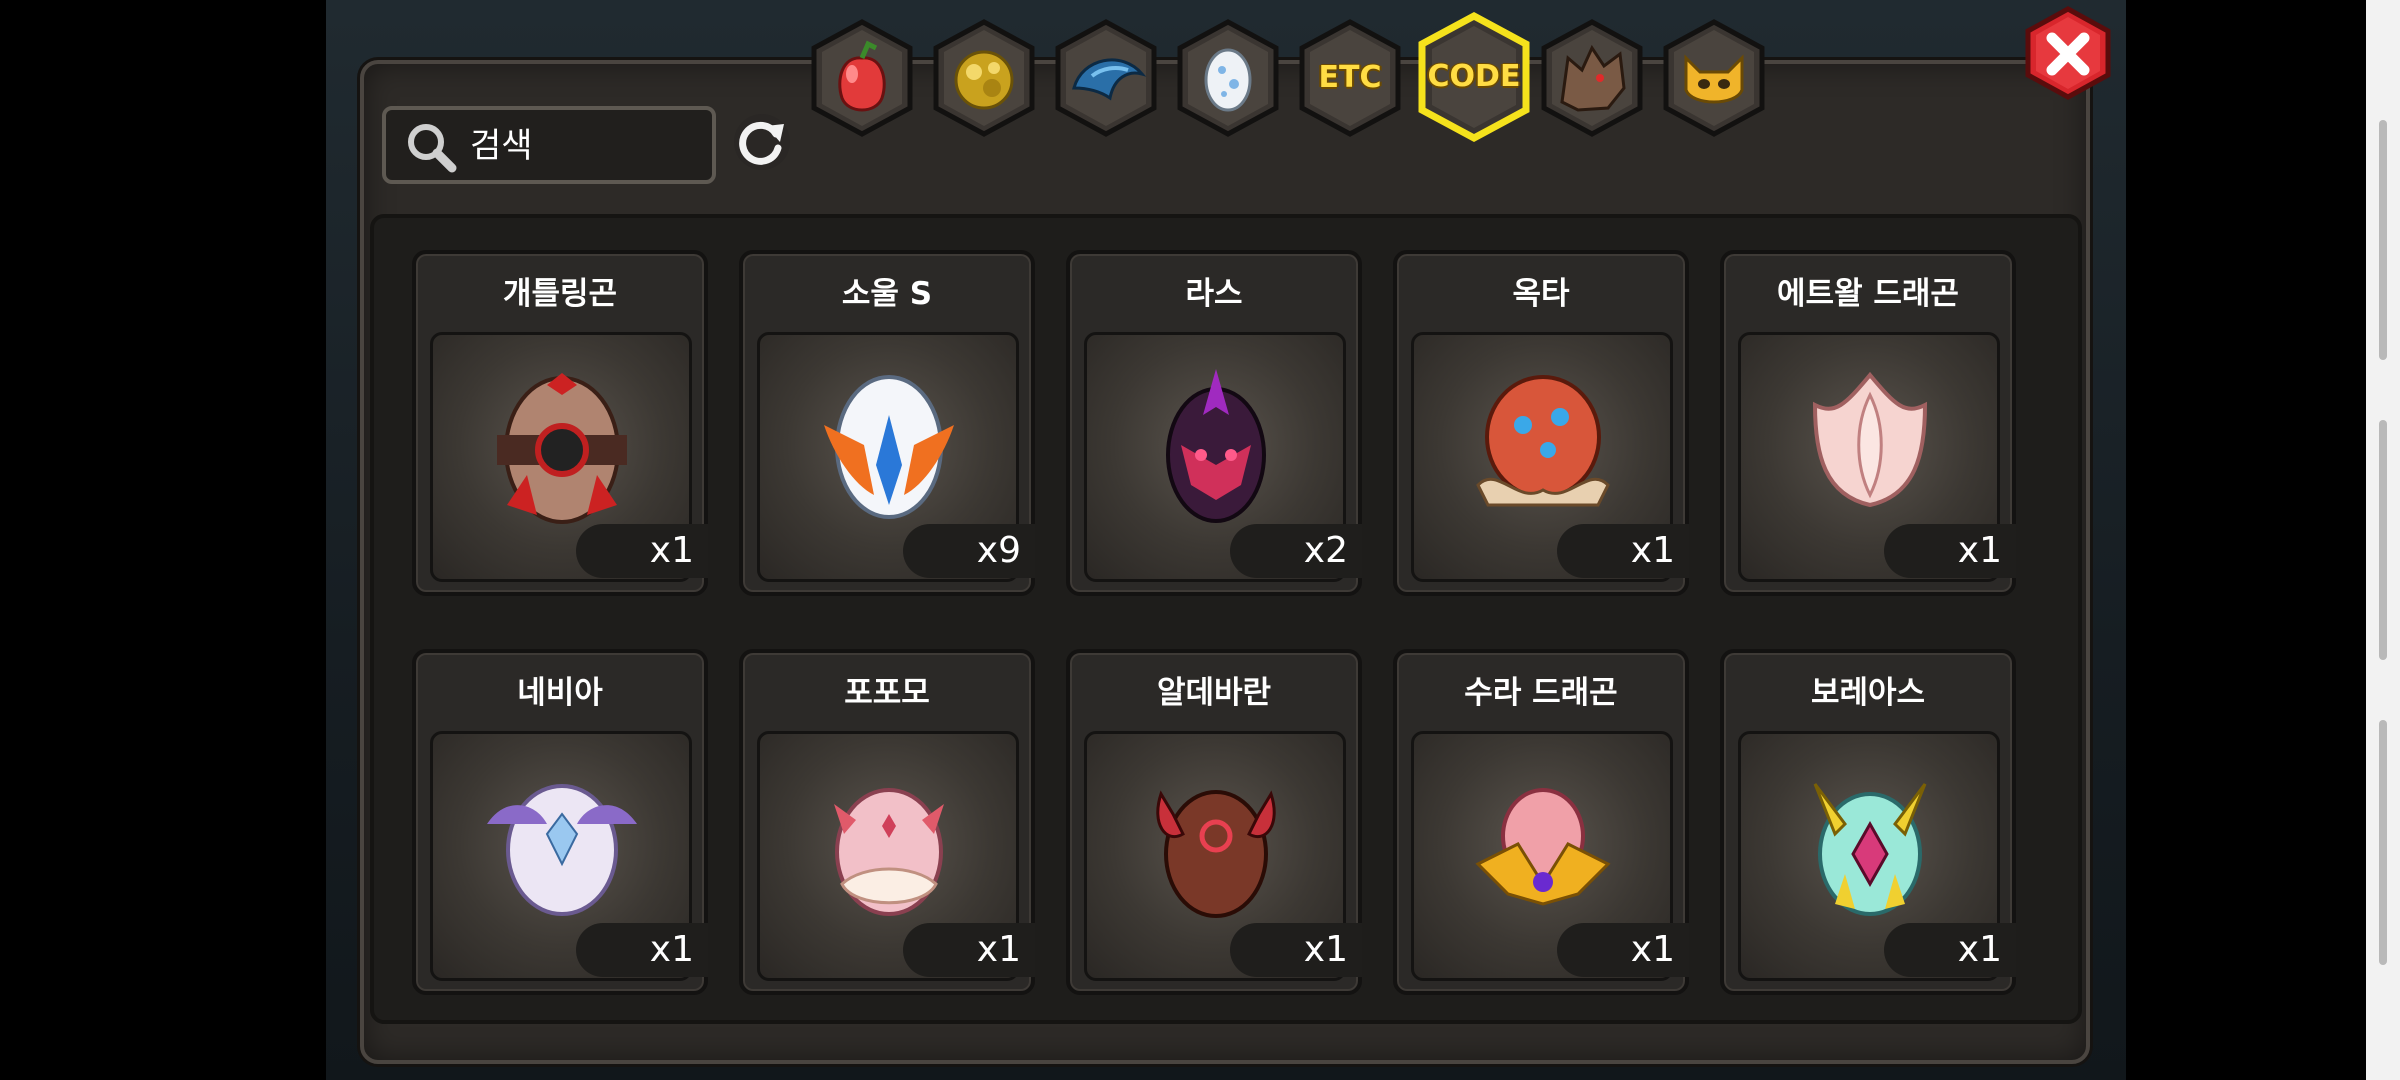 The height and width of the screenshot is (1080, 2400). I want to click on soul-s-egg-icon, so click(889, 447).